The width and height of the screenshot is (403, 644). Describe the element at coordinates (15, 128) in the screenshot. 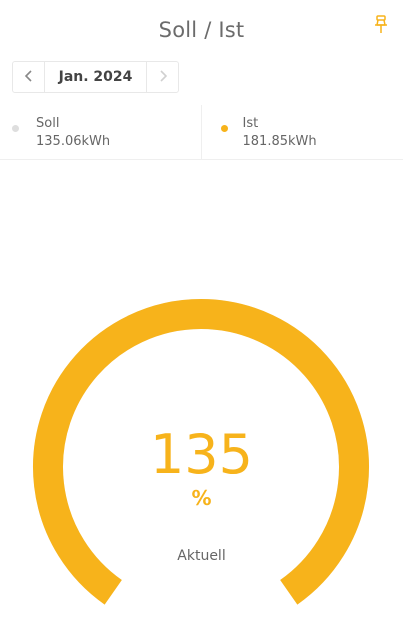

I see `legend-dot-soll` at that location.